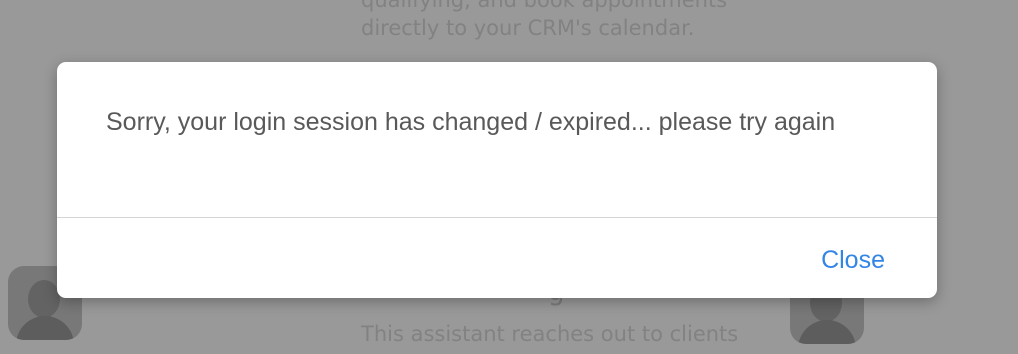 The image size is (1018, 354). Describe the element at coordinates (497, 217) in the screenshot. I see `dialog-divider` at that location.